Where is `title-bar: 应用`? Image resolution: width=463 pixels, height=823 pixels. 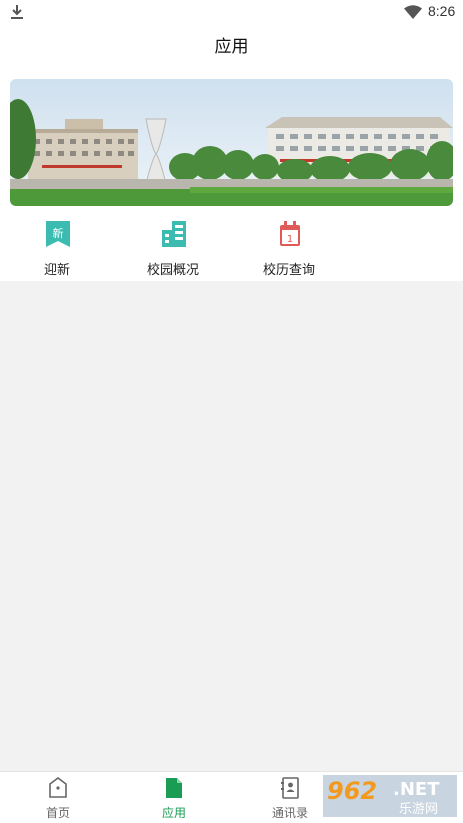 title-bar: 应用 is located at coordinates (231, 48).